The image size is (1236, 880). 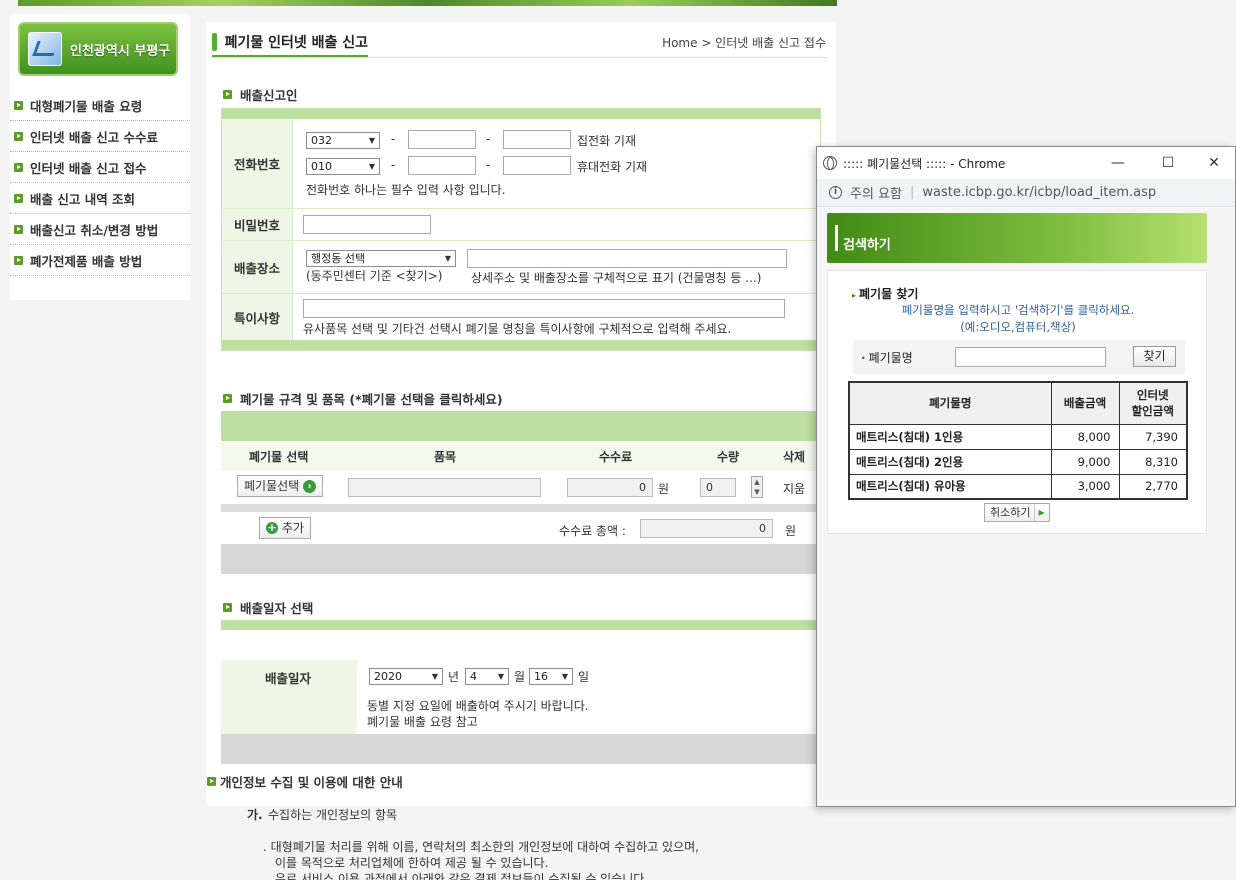 What do you see at coordinates (444, 487) in the screenshot?
I see `item-name-field` at bounding box center [444, 487].